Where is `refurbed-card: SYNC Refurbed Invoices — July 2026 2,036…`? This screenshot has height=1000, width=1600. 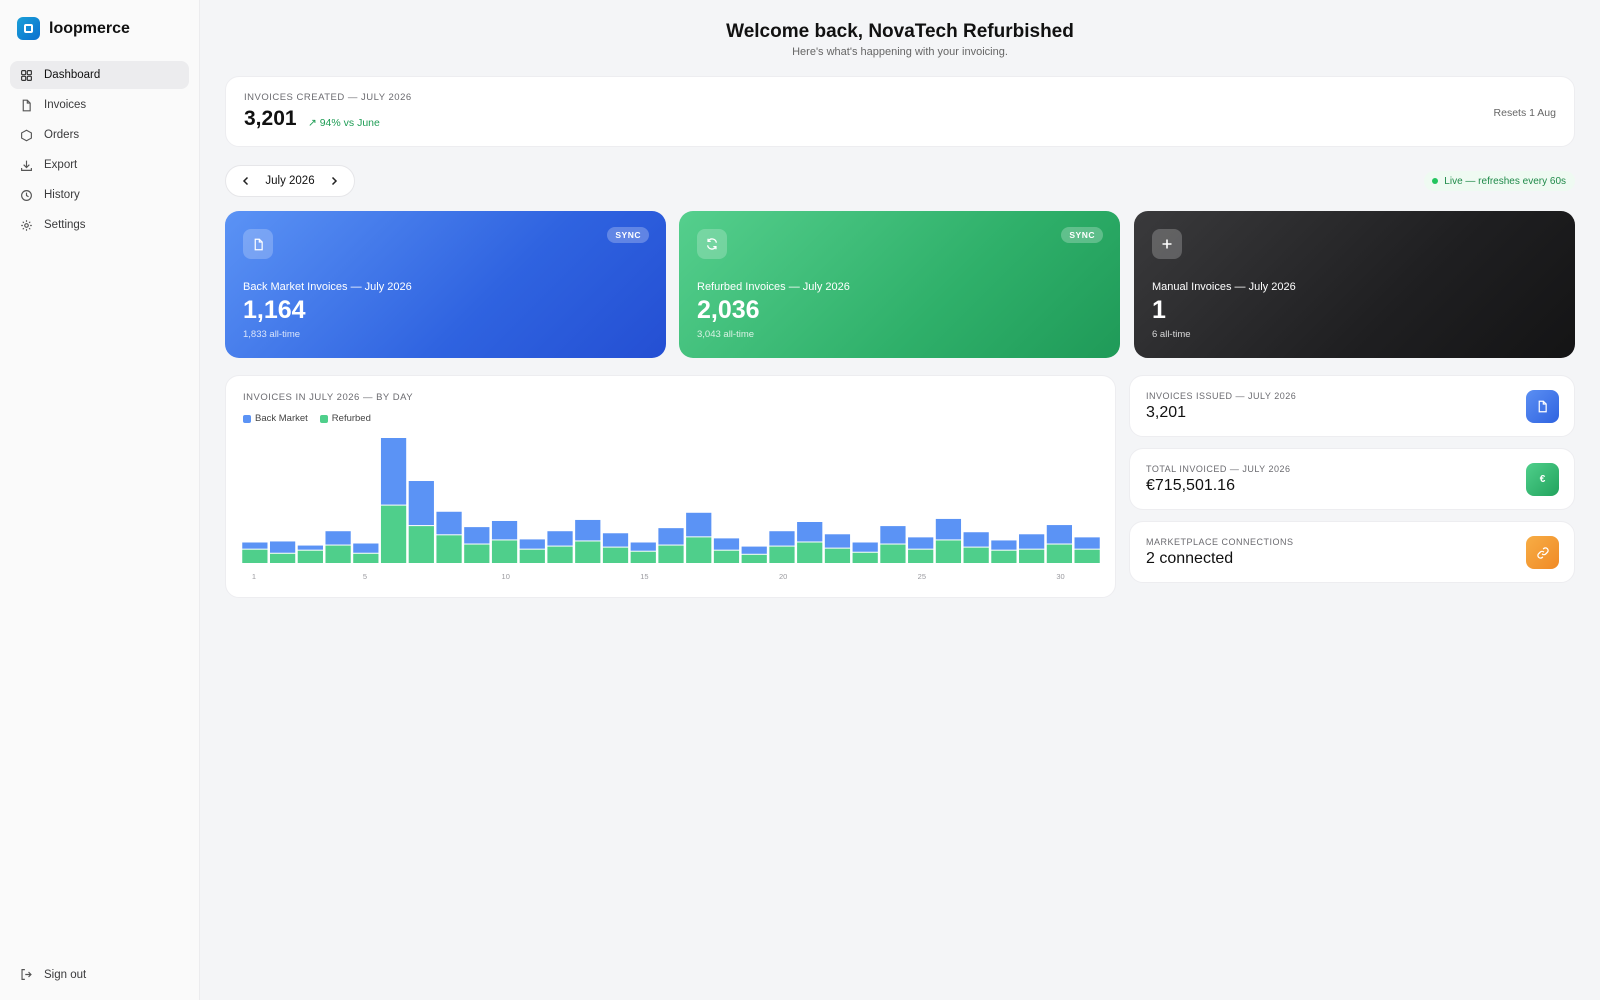
refurbed-card: SYNC Refurbed Invoices — July 2026 2,036… is located at coordinates (899, 284).